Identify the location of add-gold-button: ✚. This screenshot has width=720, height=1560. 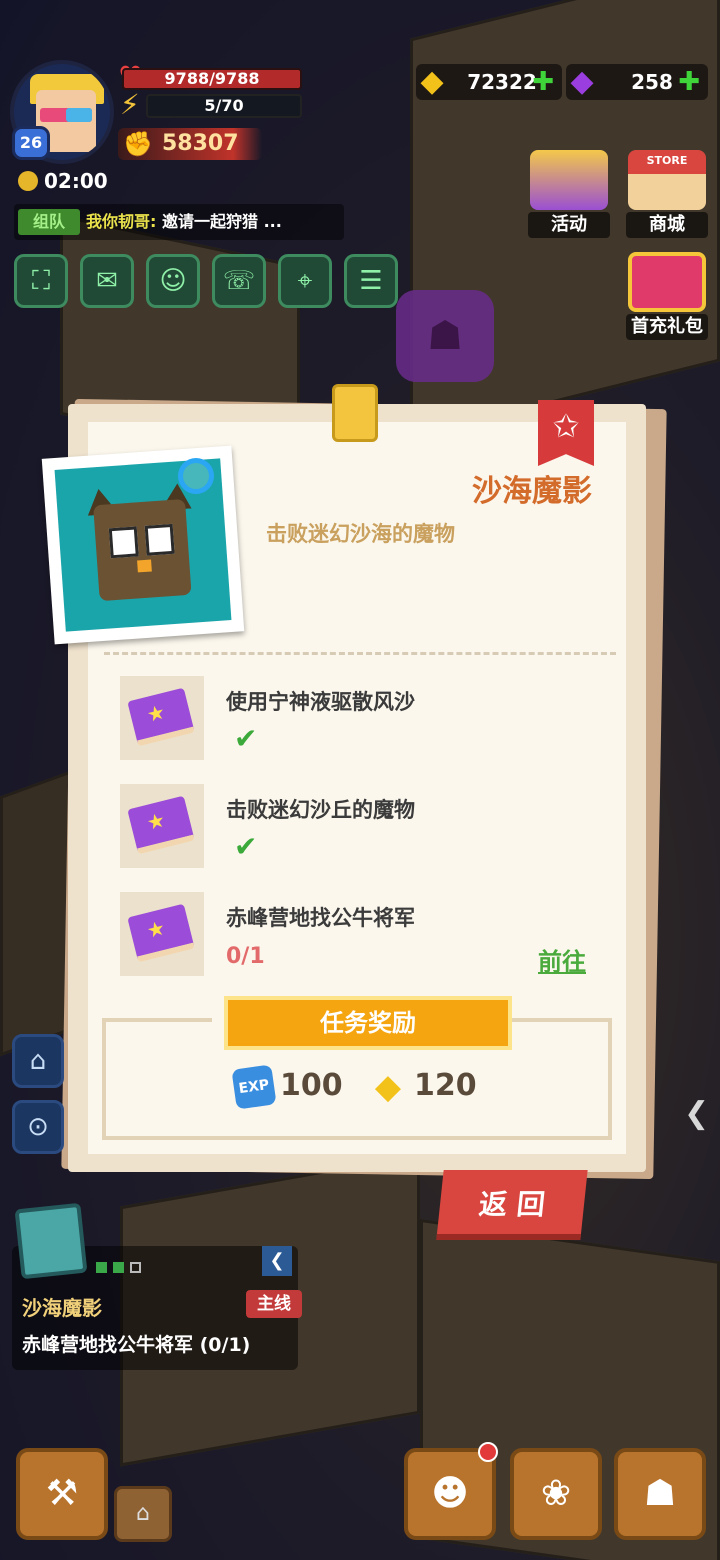
(543, 82).